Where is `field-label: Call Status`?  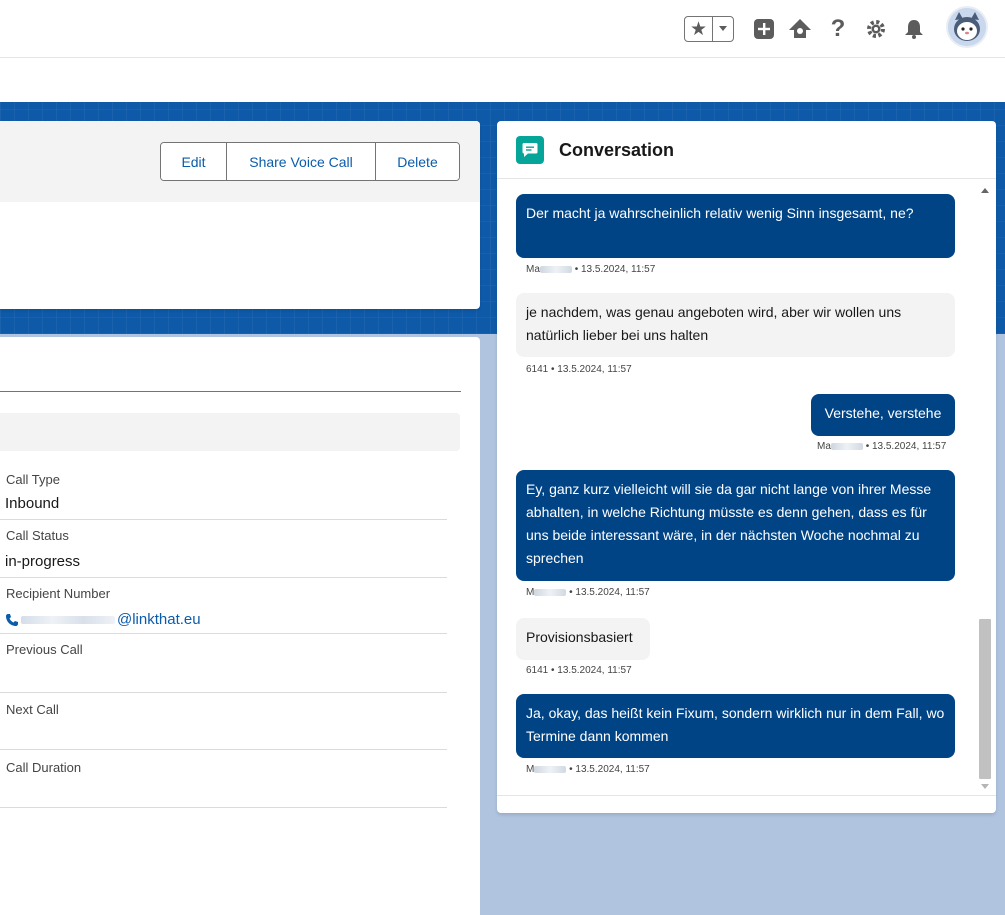
field-label: Call Status is located at coordinates (37, 535).